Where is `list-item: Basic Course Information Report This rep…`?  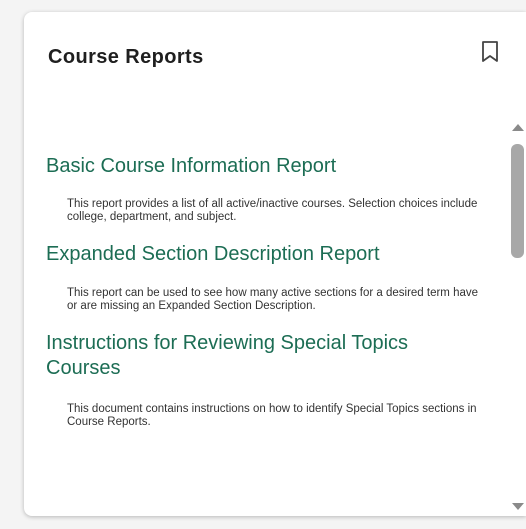
list-item: Basic Course Information Report This rep… is located at coordinates (266, 189).